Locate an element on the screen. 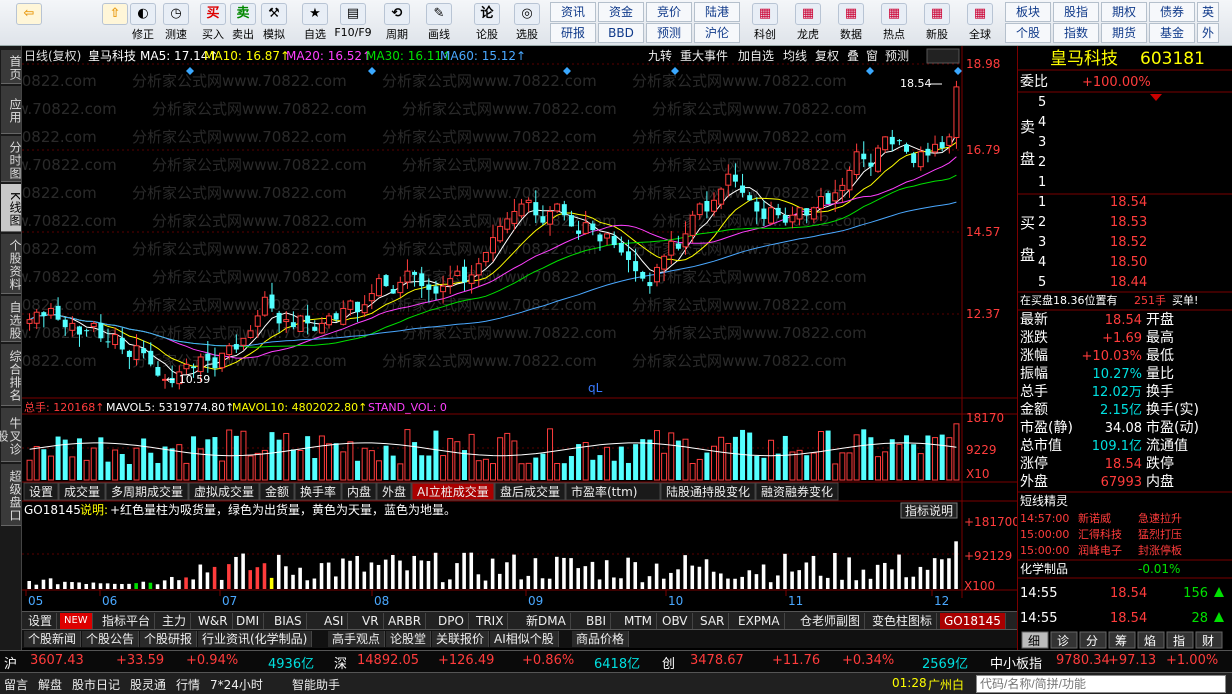 This screenshot has height=694, width=1232. indicator-template-tab: SAR is located at coordinates (713, 621).